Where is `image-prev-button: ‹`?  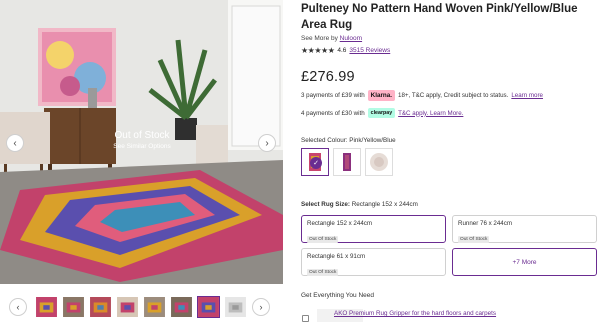 image-prev-button: ‹ is located at coordinates (15, 143).